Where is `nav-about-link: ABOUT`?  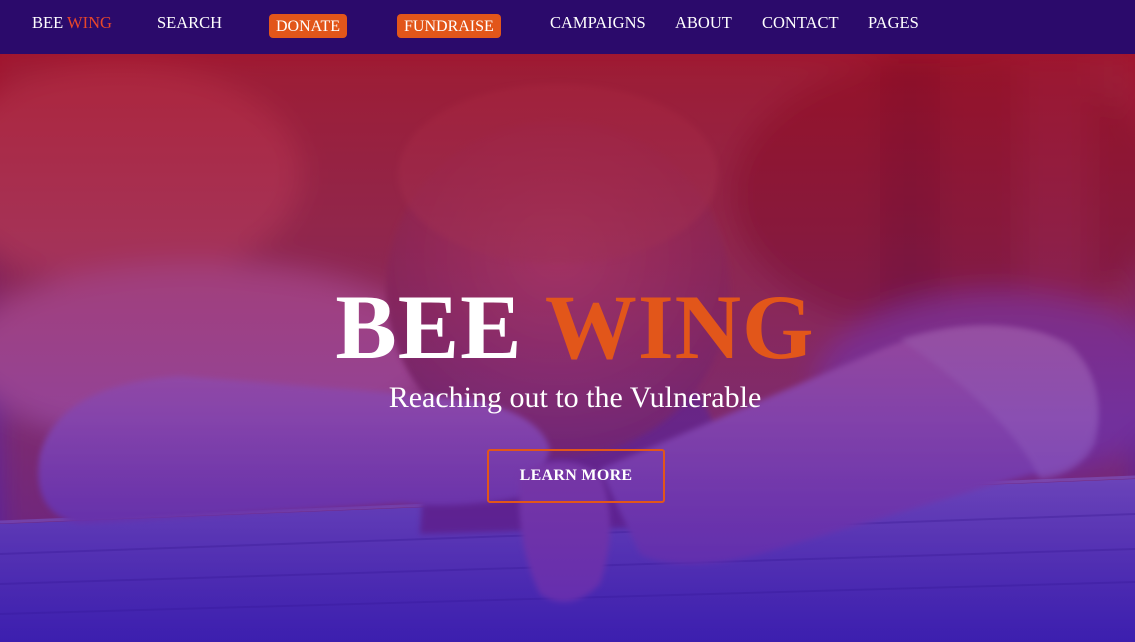 nav-about-link: ABOUT is located at coordinates (703, 23).